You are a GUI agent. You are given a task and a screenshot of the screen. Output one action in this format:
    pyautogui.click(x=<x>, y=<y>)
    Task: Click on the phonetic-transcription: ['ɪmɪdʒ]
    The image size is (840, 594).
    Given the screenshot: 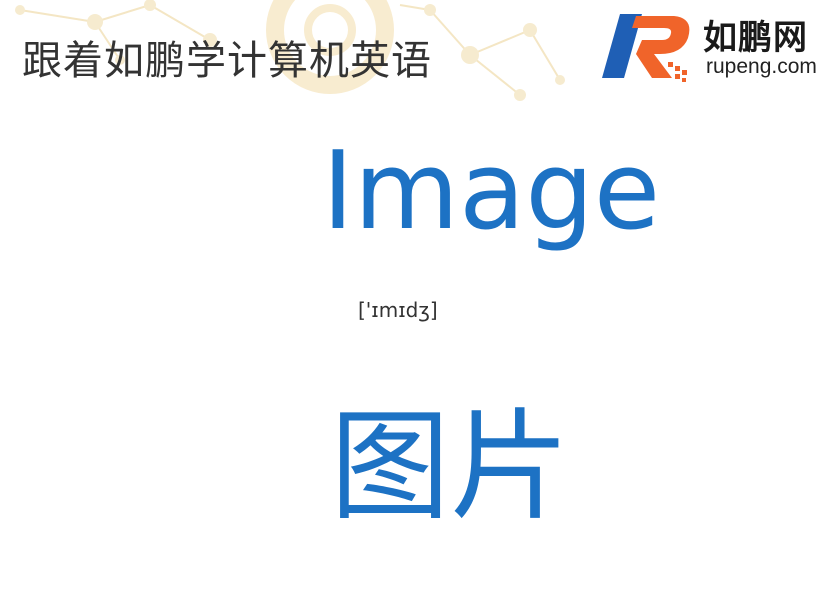 What is the action you would take?
    pyautogui.click(x=398, y=310)
    